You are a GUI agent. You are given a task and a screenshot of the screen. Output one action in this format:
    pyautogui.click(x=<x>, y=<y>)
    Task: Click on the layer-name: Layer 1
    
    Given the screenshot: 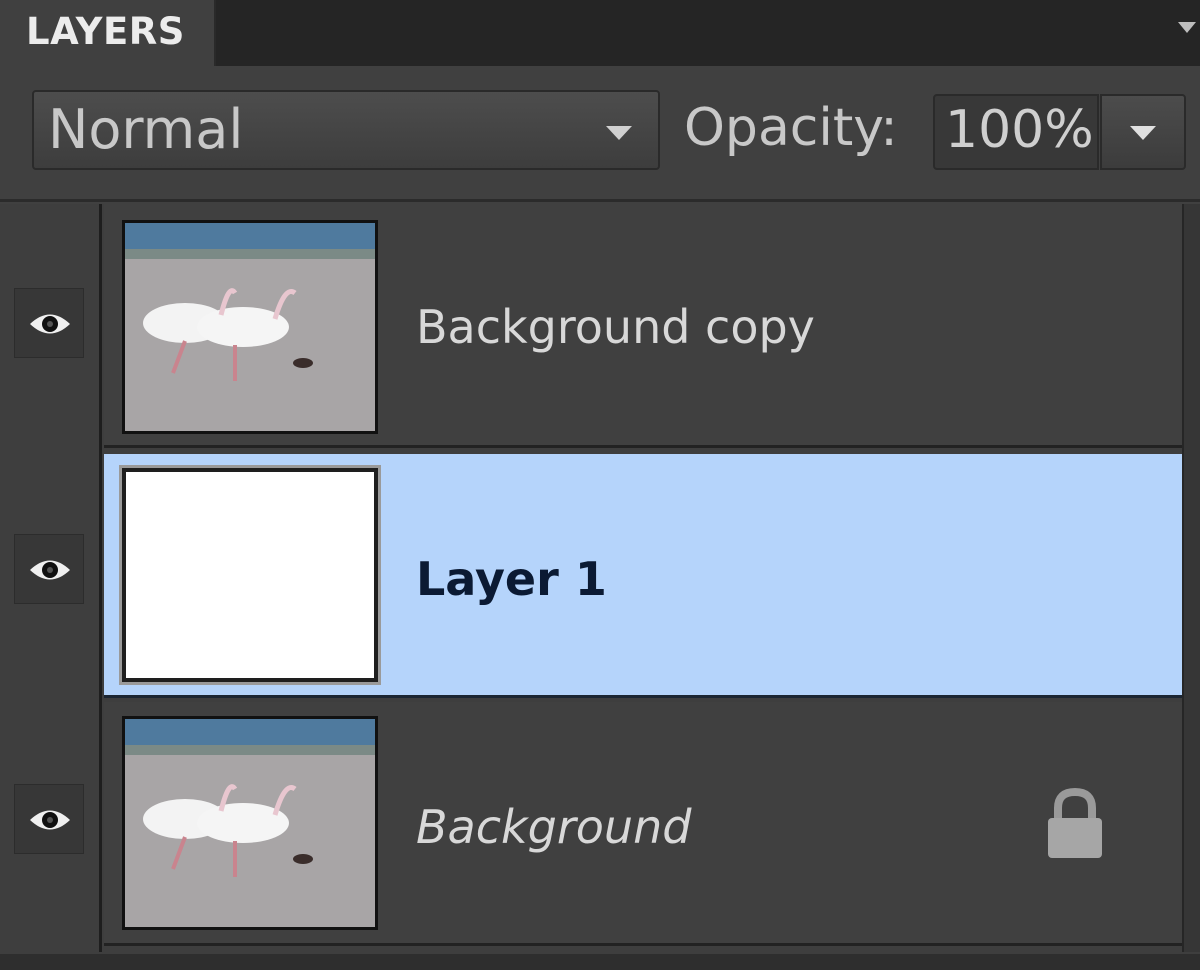 What is the action you would take?
    pyautogui.click(x=511, y=579)
    